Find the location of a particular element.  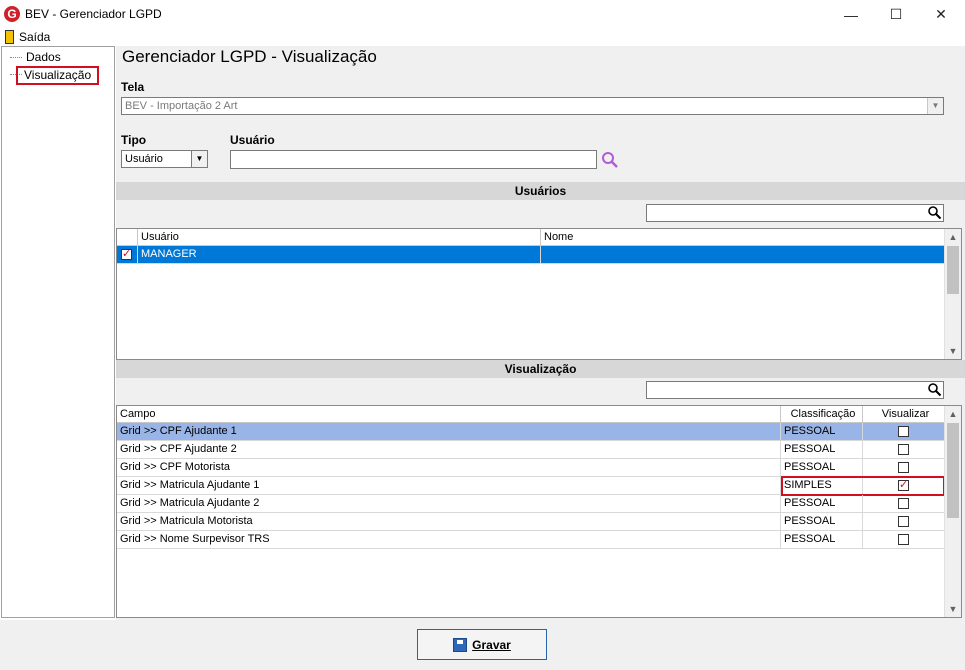

grid-header-classificacao: Classificação is located at coordinates (822, 414).